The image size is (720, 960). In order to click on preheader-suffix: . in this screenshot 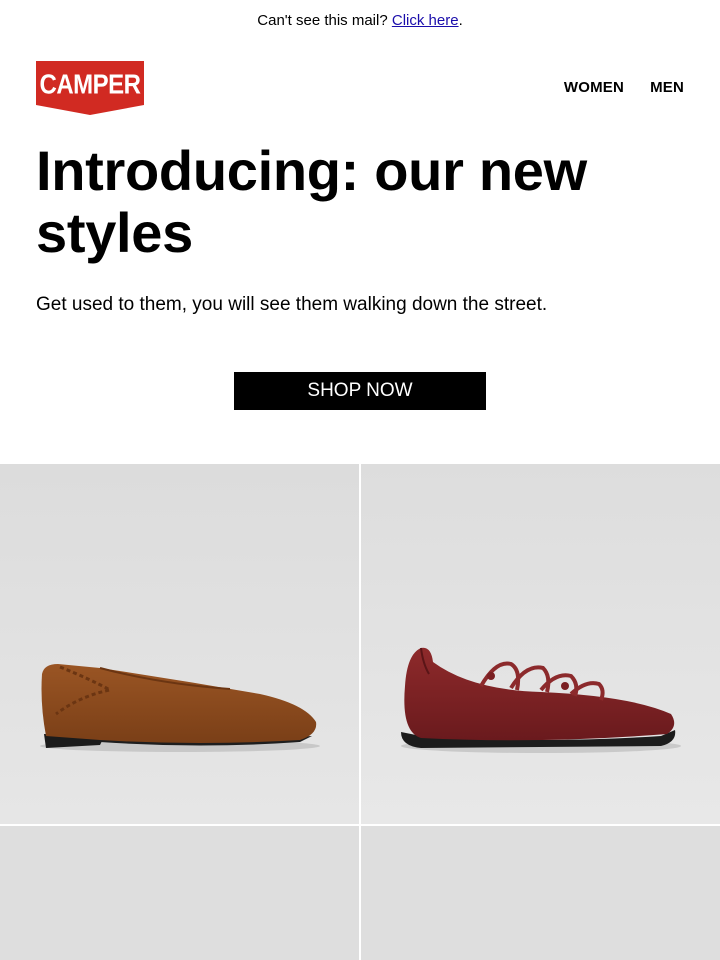, I will do `click(460, 20)`.